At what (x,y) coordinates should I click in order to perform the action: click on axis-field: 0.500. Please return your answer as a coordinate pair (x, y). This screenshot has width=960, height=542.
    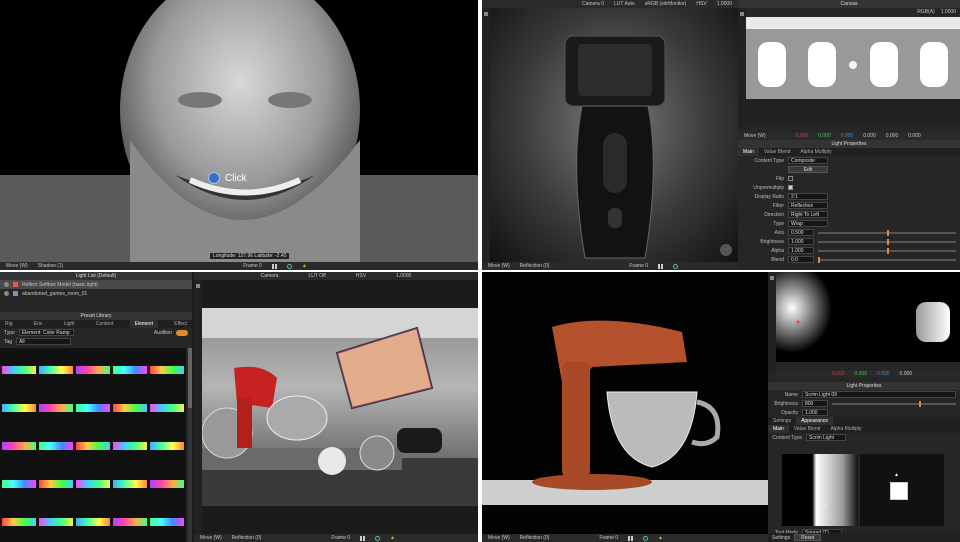
    Looking at the image, I should click on (801, 232).